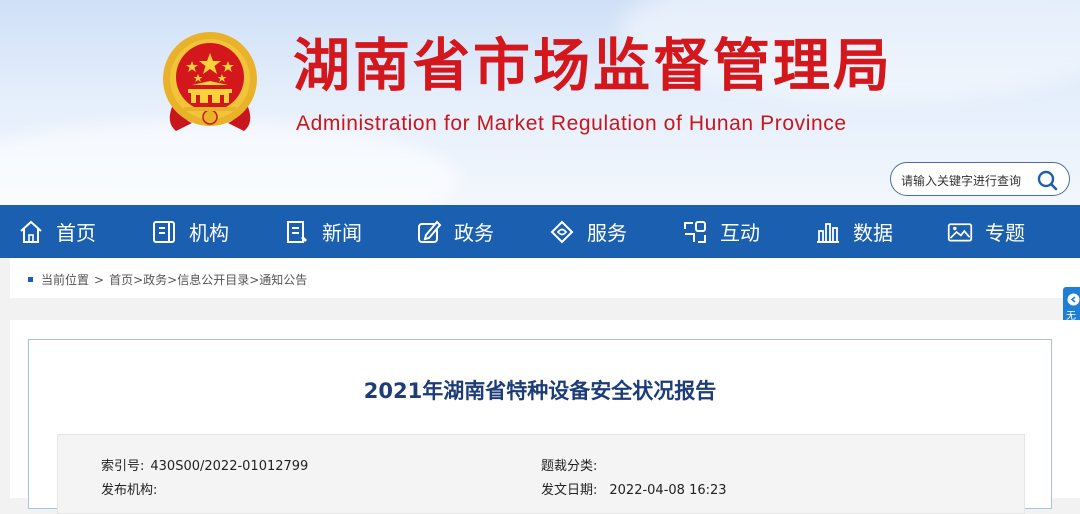  Describe the element at coordinates (961, 181) in the screenshot. I see `search-placeholder: 请输入关键字进行查询` at that location.